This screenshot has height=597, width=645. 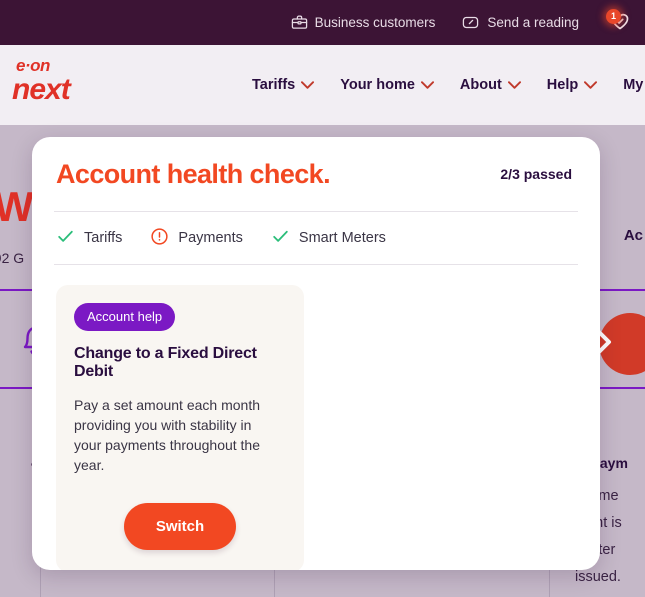 I want to click on notification-badge: 1, so click(x=613, y=16).